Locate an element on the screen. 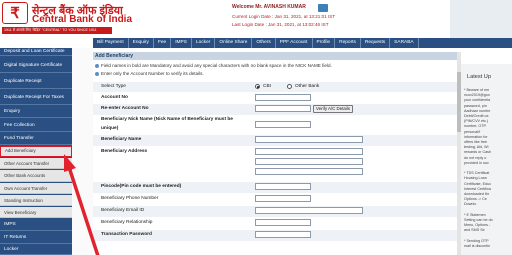  relationship-label: Beneficiary Relationship is located at coordinates (127, 222).